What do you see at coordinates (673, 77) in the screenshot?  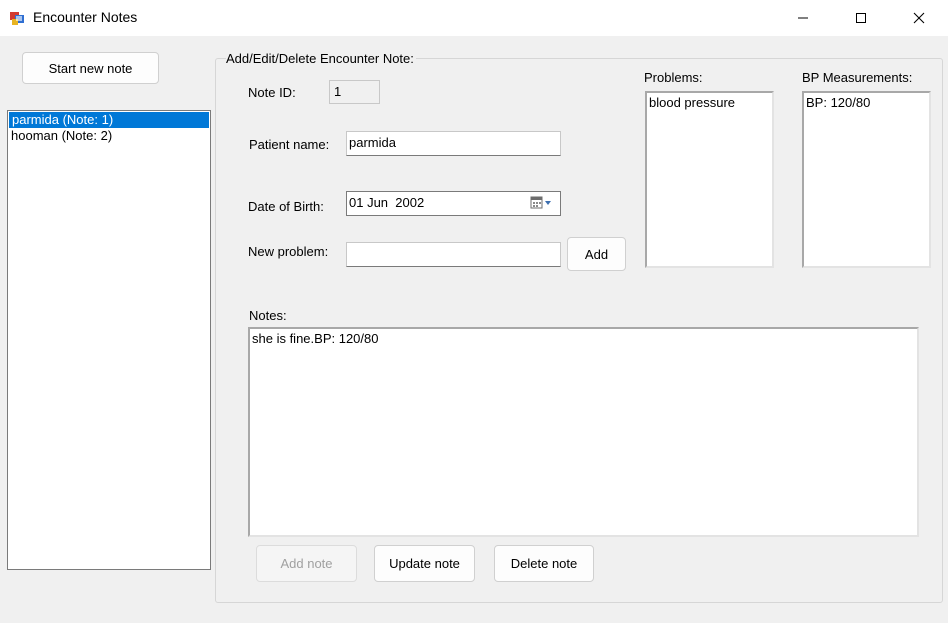 I see `problems-label: Problems:` at bounding box center [673, 77].